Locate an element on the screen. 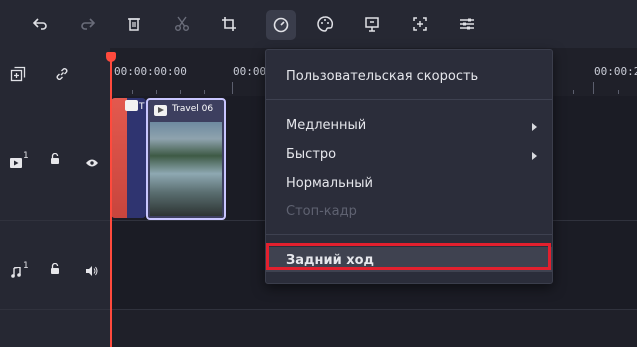 This screenshot has width=637, height=347. menu-item-custom-speed: Пользовательская скорость is located at coordinates (382, 76).